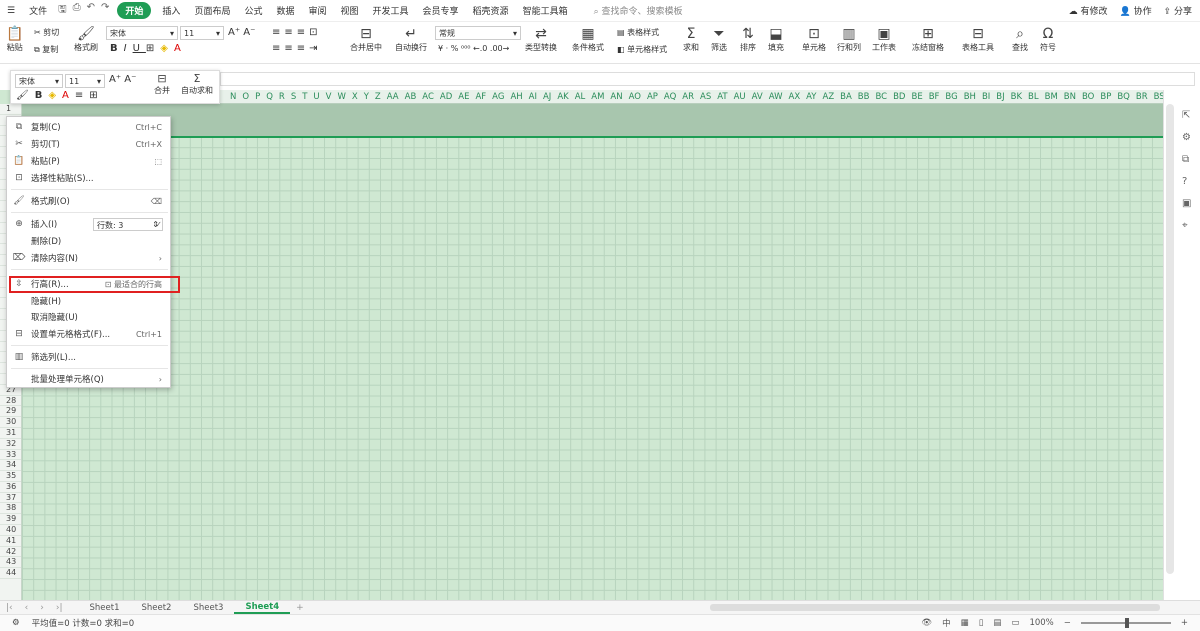 The height and width of the screenshot is (631, 1200). I want to click on column-header: AT, so click(722, 96).